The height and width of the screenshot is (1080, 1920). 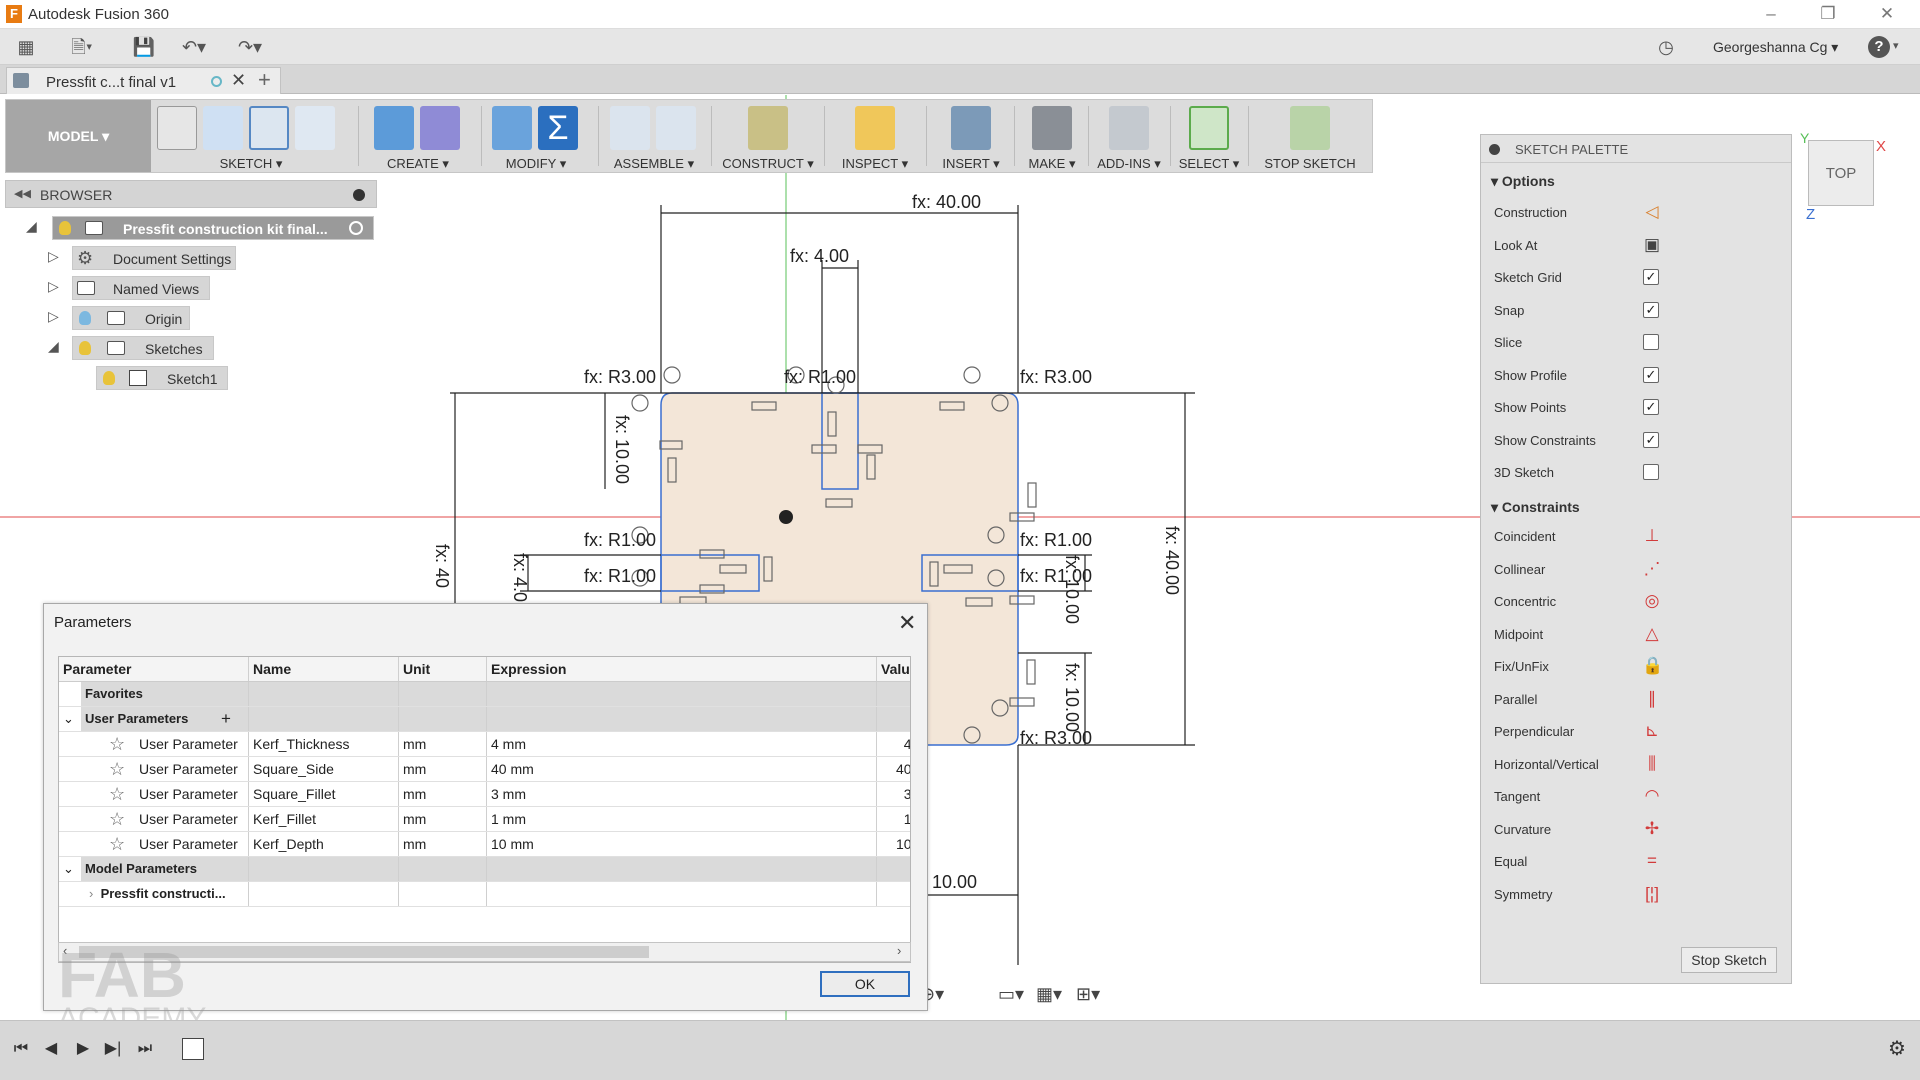 I want to click on make-group-label: MAKE ▾, so click(x=1052, y=164).